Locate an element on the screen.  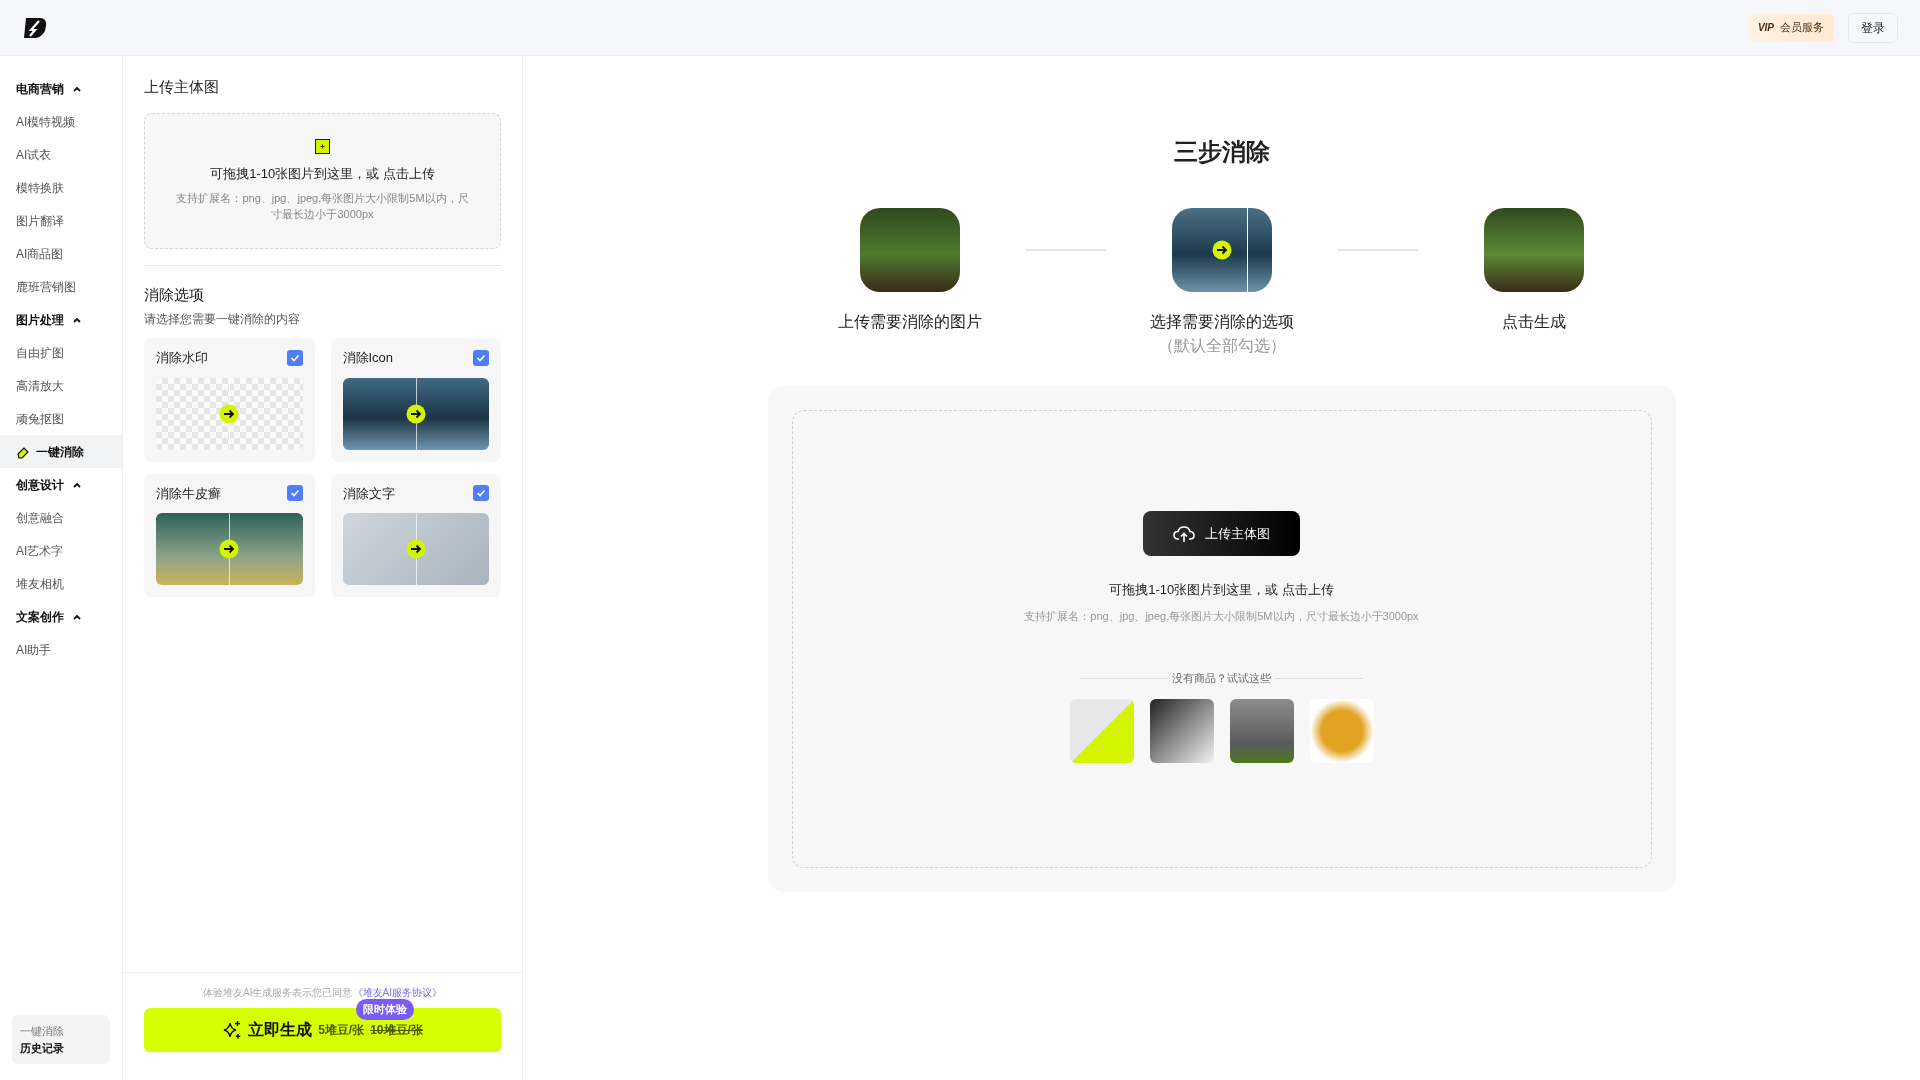
sidebar-item: 创意融合 is located at coordinates (61, 517).